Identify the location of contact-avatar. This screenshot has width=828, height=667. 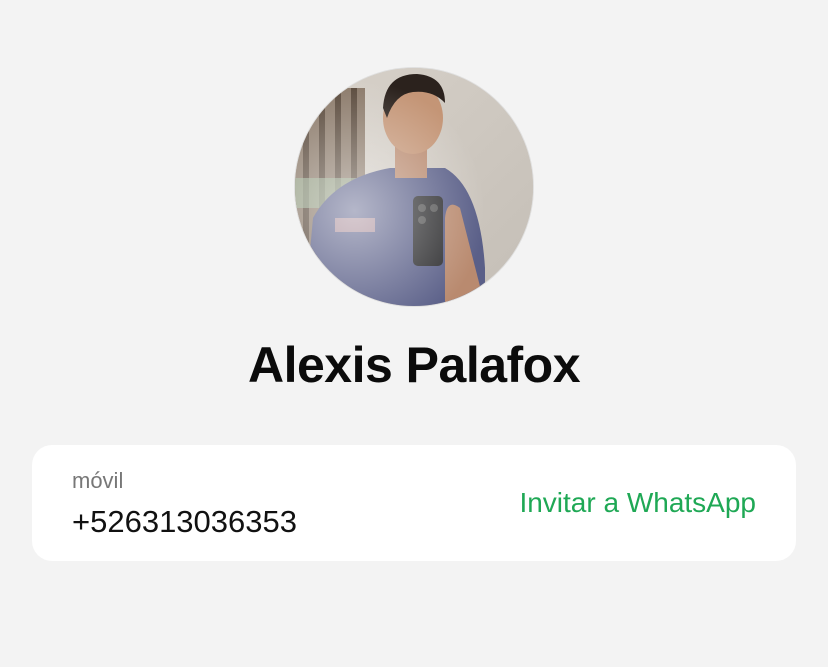
(414, 187).